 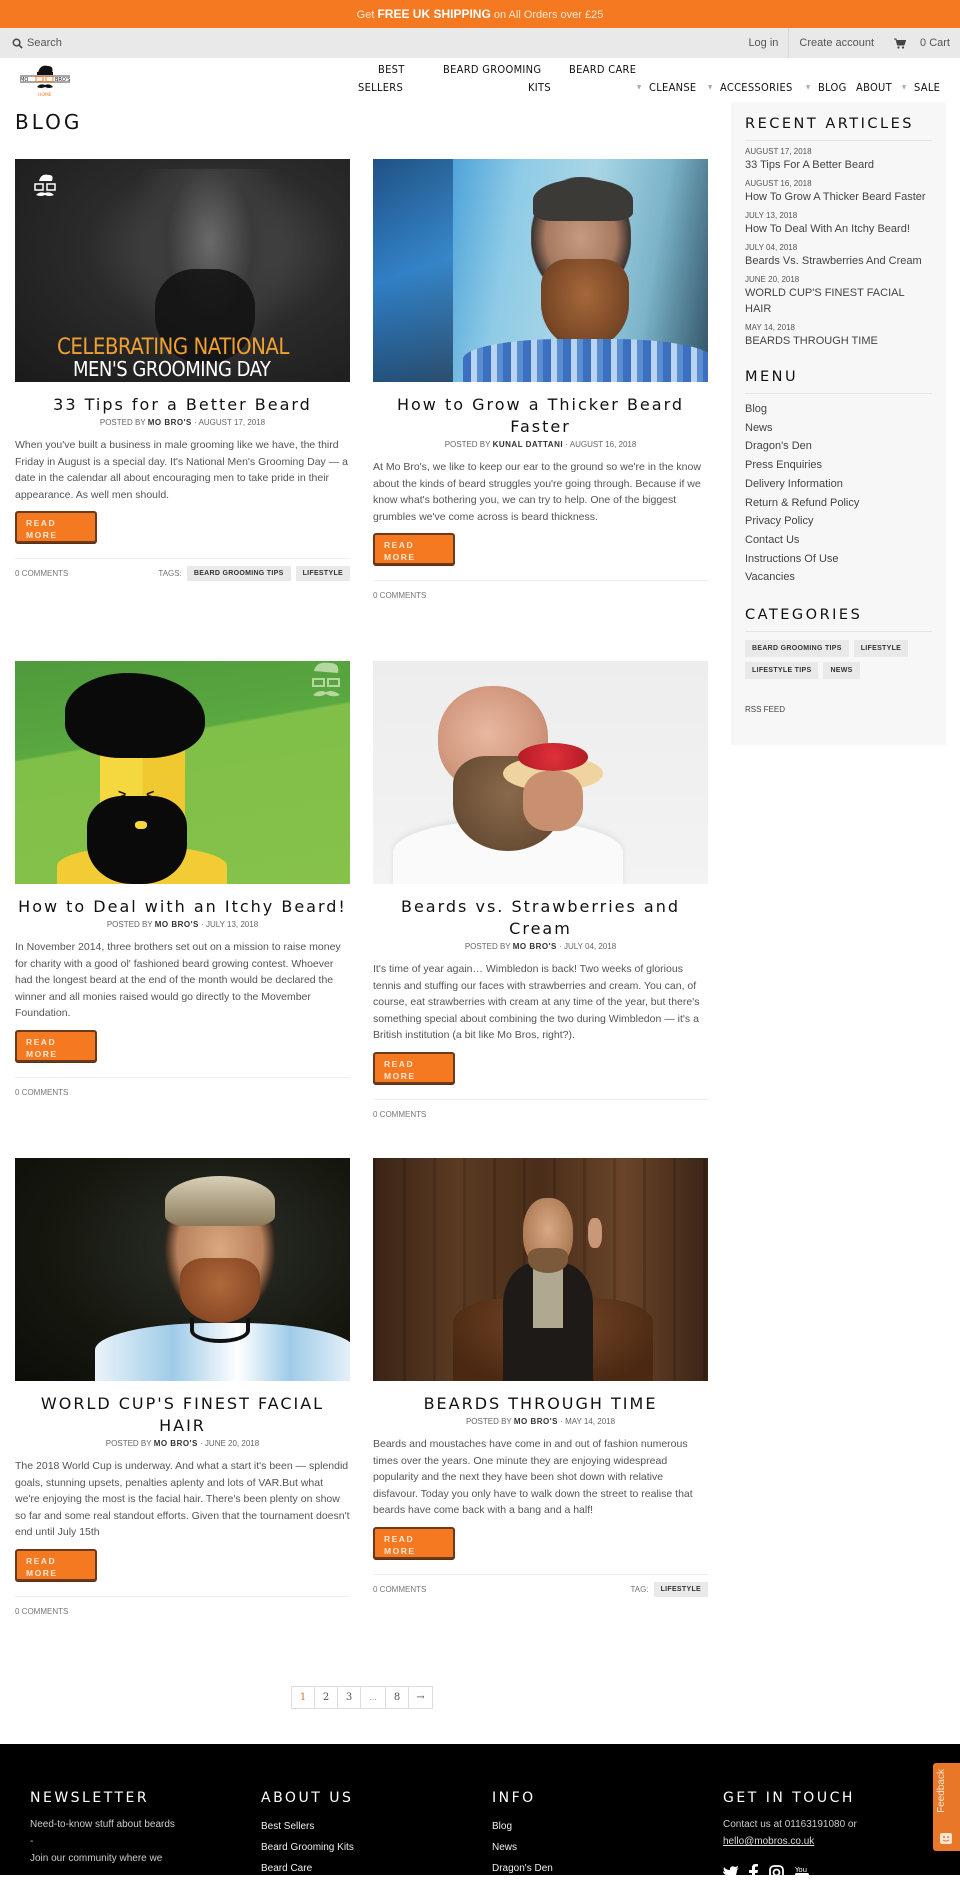 I want to click on recent-article-title: Beards Vs. Strawberries And Cream, so click(x=838, y=261).